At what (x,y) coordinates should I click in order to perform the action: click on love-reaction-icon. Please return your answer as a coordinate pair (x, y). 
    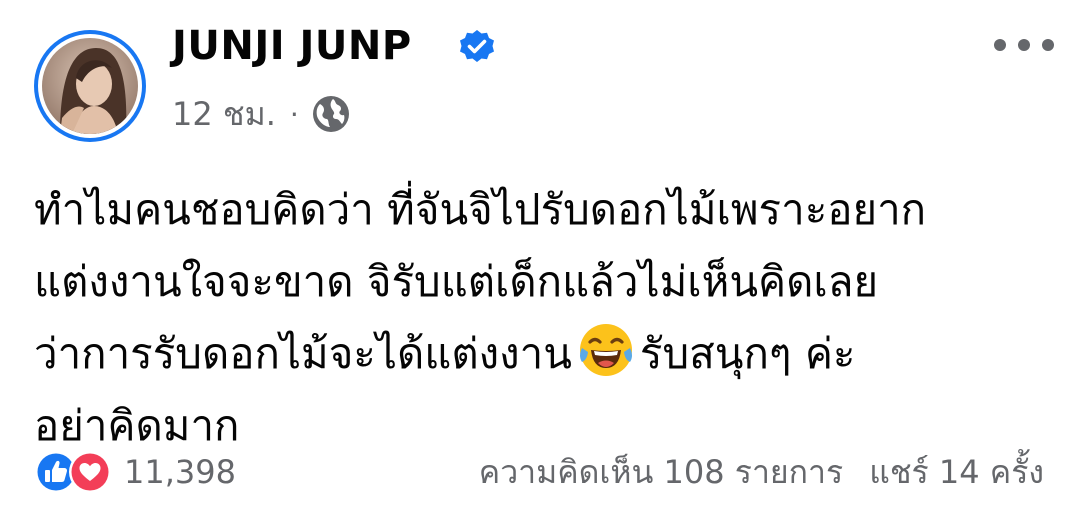
    Looking at the image, I should click on (90, 472).